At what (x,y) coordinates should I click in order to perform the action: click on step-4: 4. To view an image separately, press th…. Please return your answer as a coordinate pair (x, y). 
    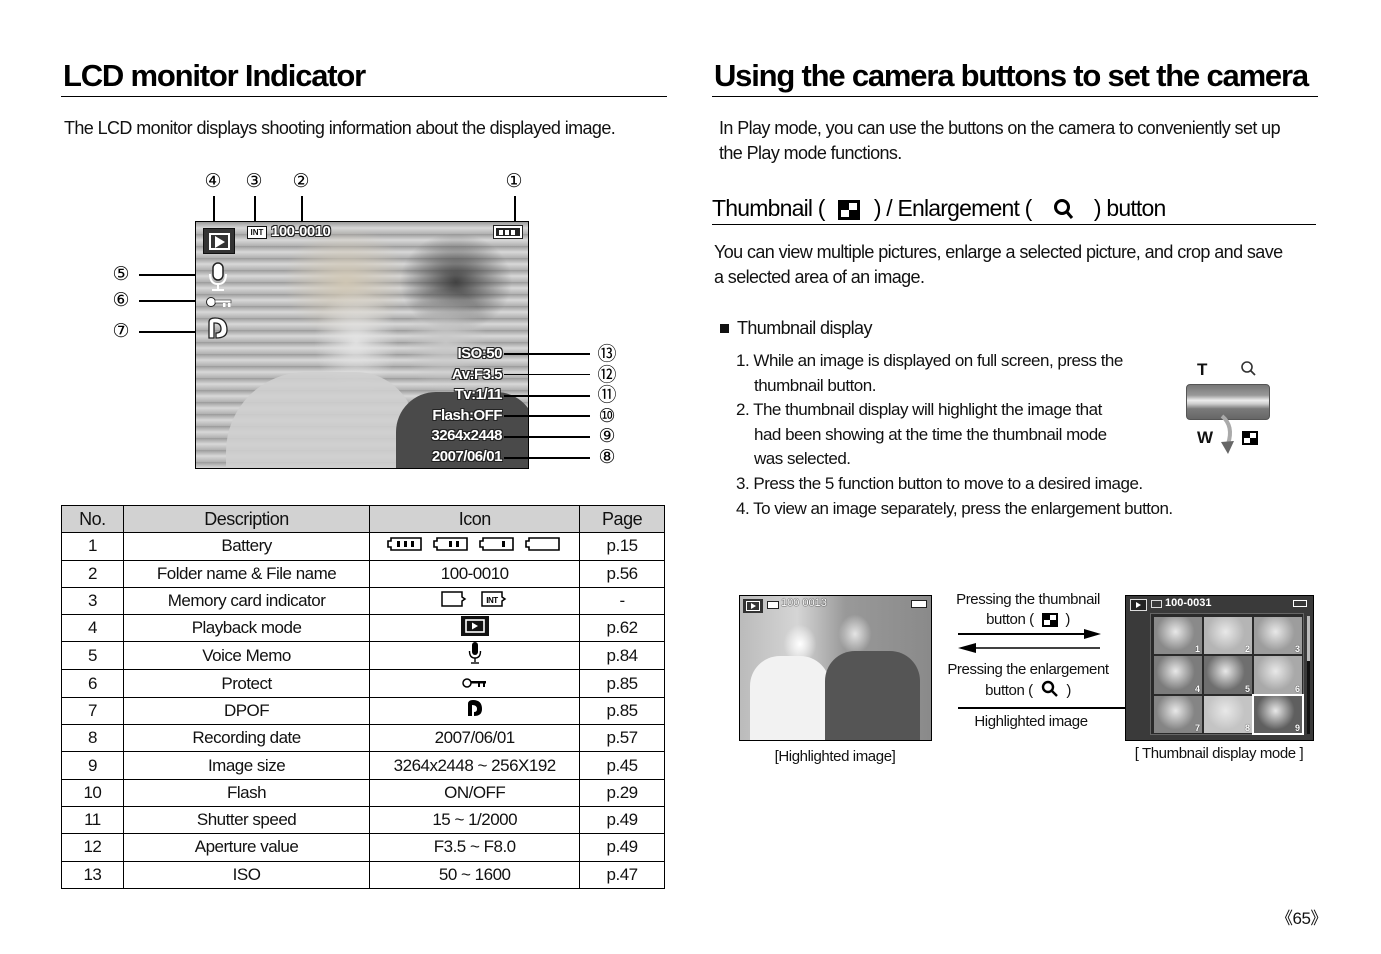
    Looking at the image, I should click on (954, 508).